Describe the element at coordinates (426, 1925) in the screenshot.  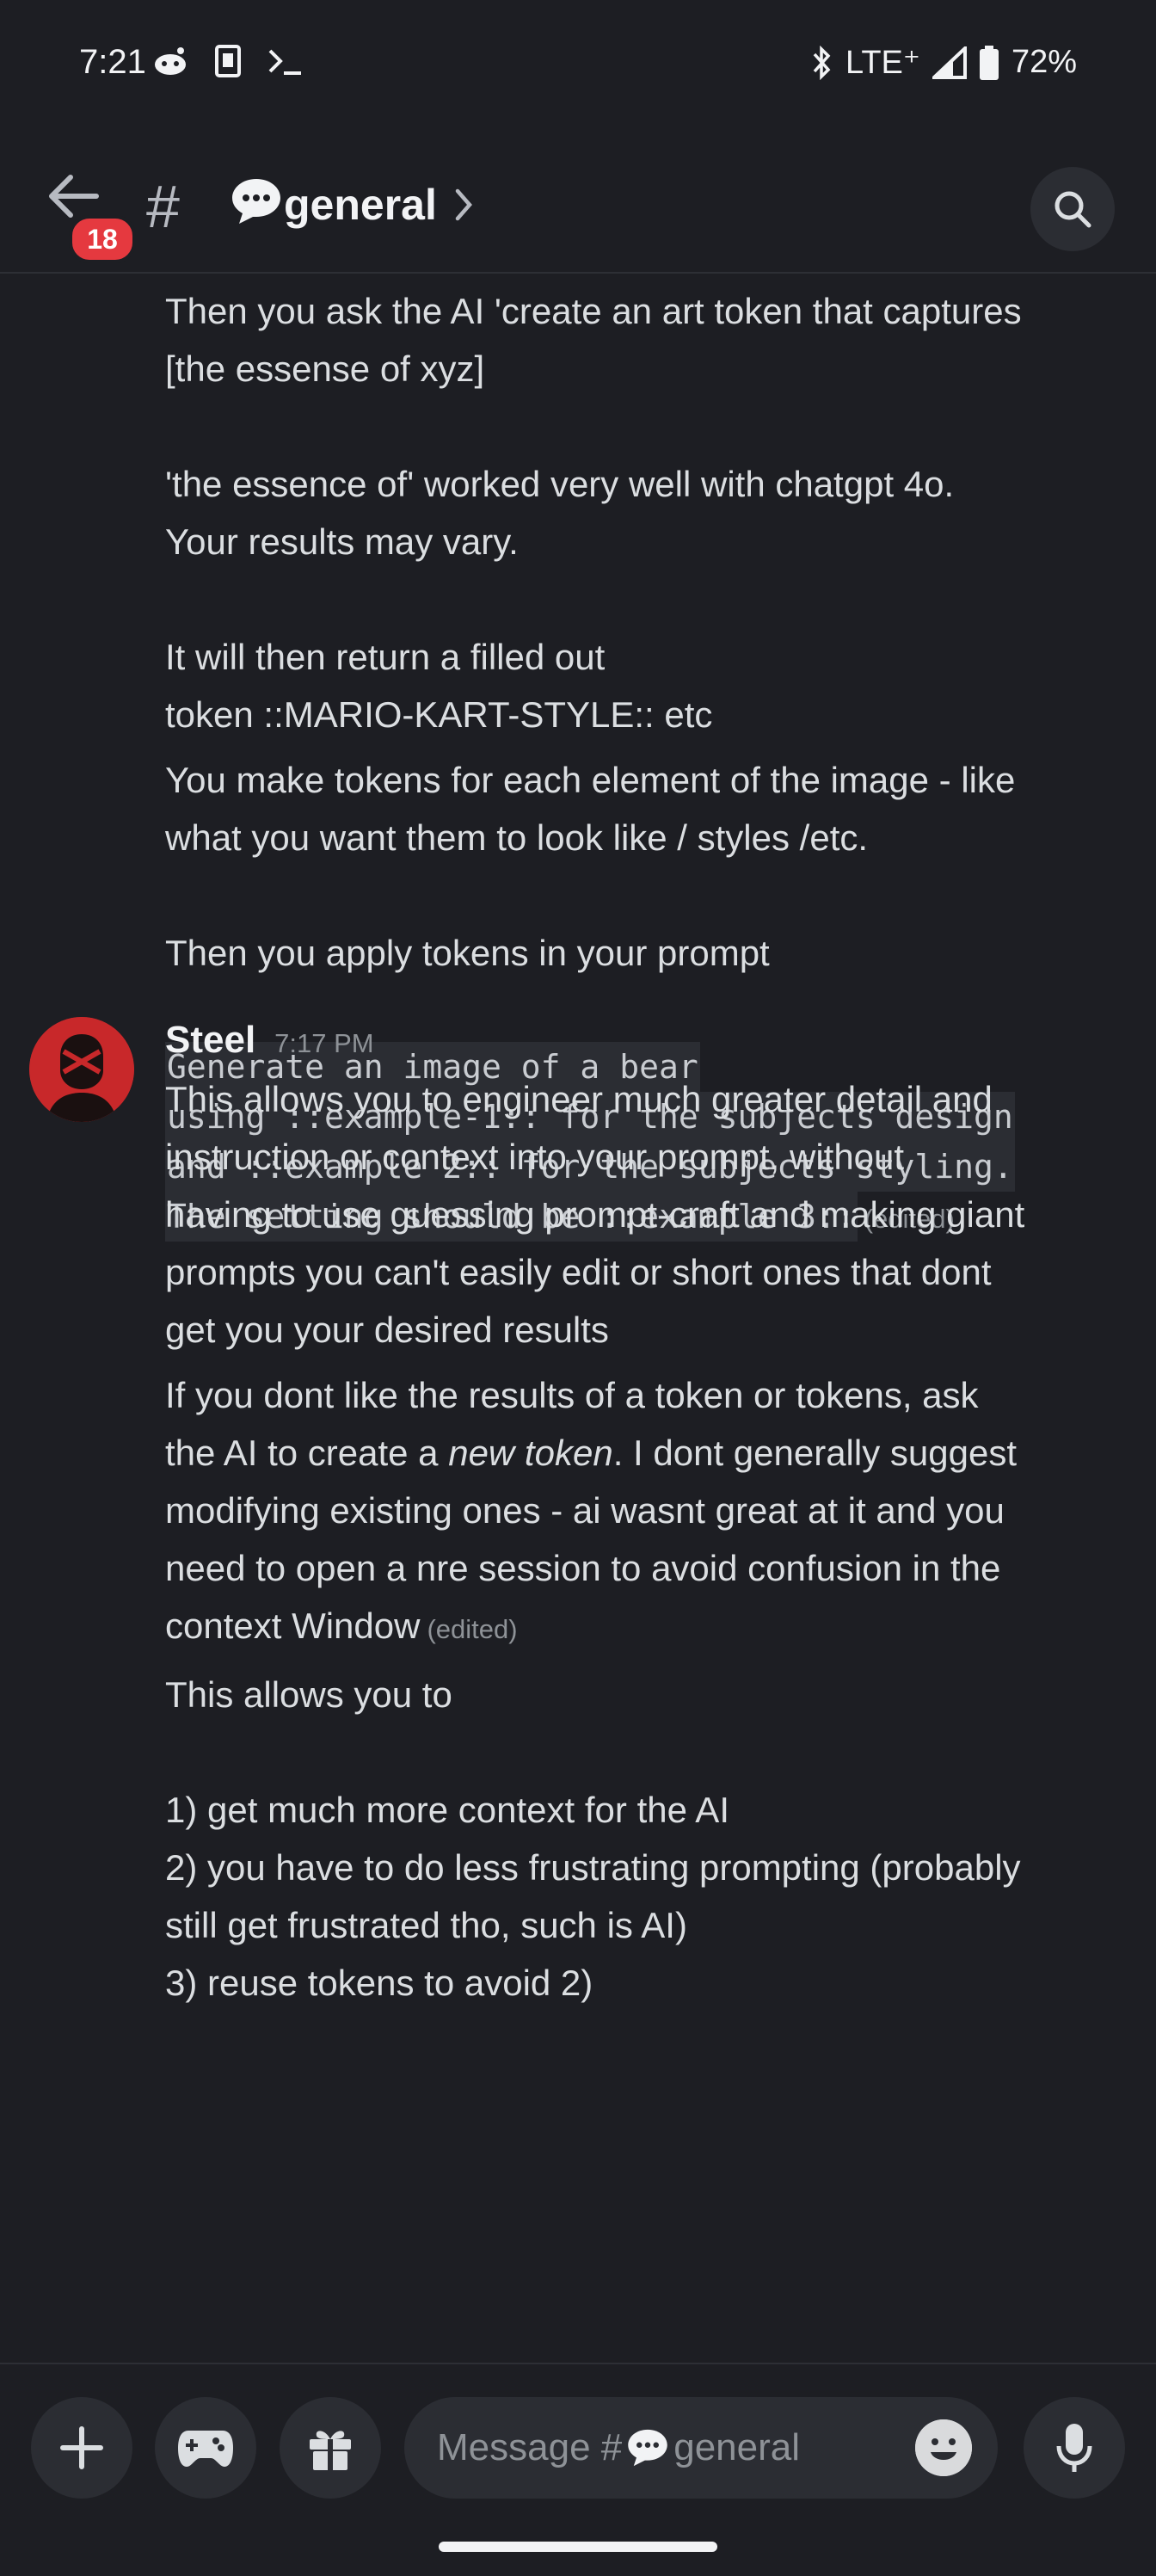
I see `message-line: still get frustrated tho, such is AI)` at that location.